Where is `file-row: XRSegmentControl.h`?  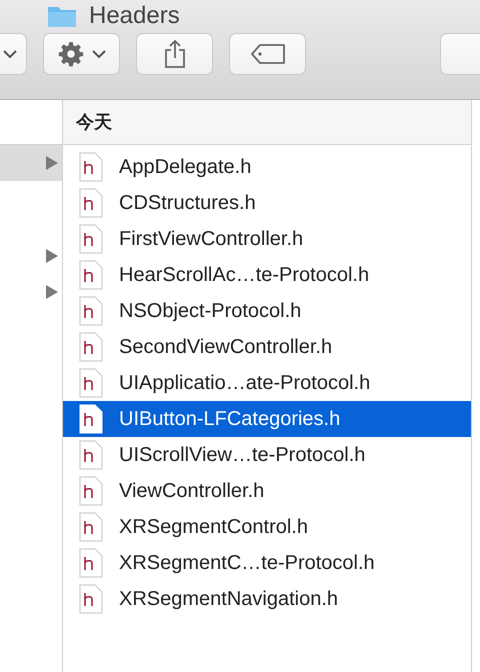 file-row: XRSegmentControl.h is located at coordinates (267, 527).